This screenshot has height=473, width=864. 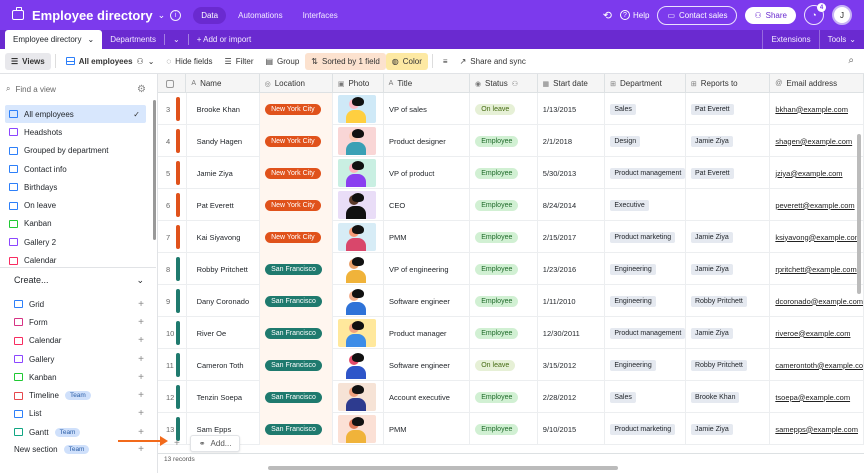 What do you see at coordinates (224, 333) in the screenshot?
I see `name-cell: River Oe` at bounding box center [224, 333].